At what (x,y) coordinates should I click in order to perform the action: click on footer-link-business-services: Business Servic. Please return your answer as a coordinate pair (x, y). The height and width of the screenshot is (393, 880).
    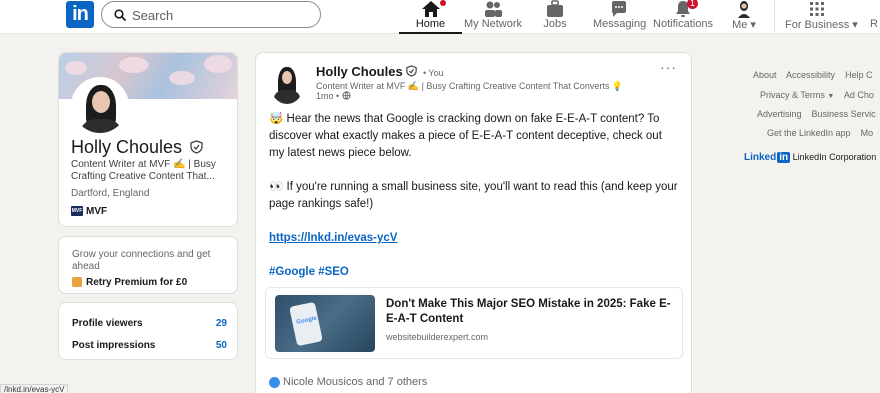
    Looking at the image, I should click on (844, 114).